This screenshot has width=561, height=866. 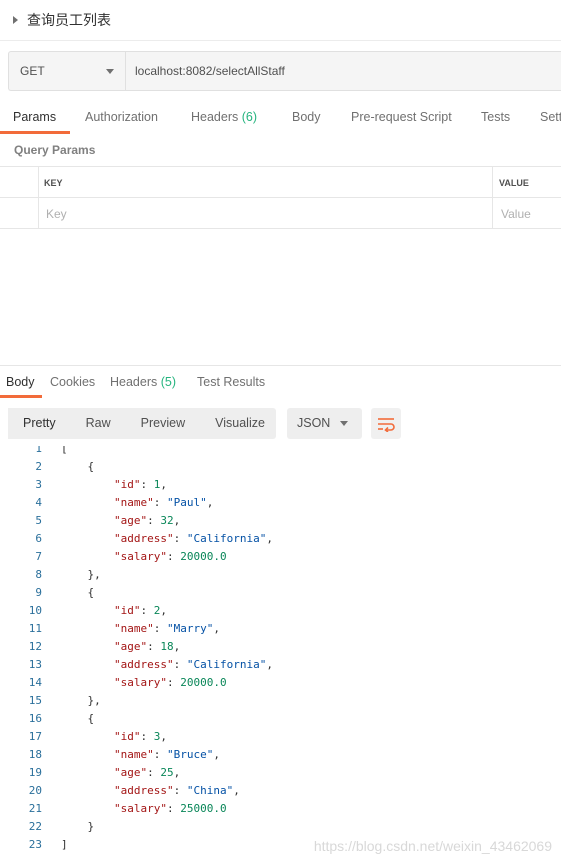 What do you see at coordinates (35, 718) in the screenshot?
I see `line-number: 16` at bounding box center [35, 718].